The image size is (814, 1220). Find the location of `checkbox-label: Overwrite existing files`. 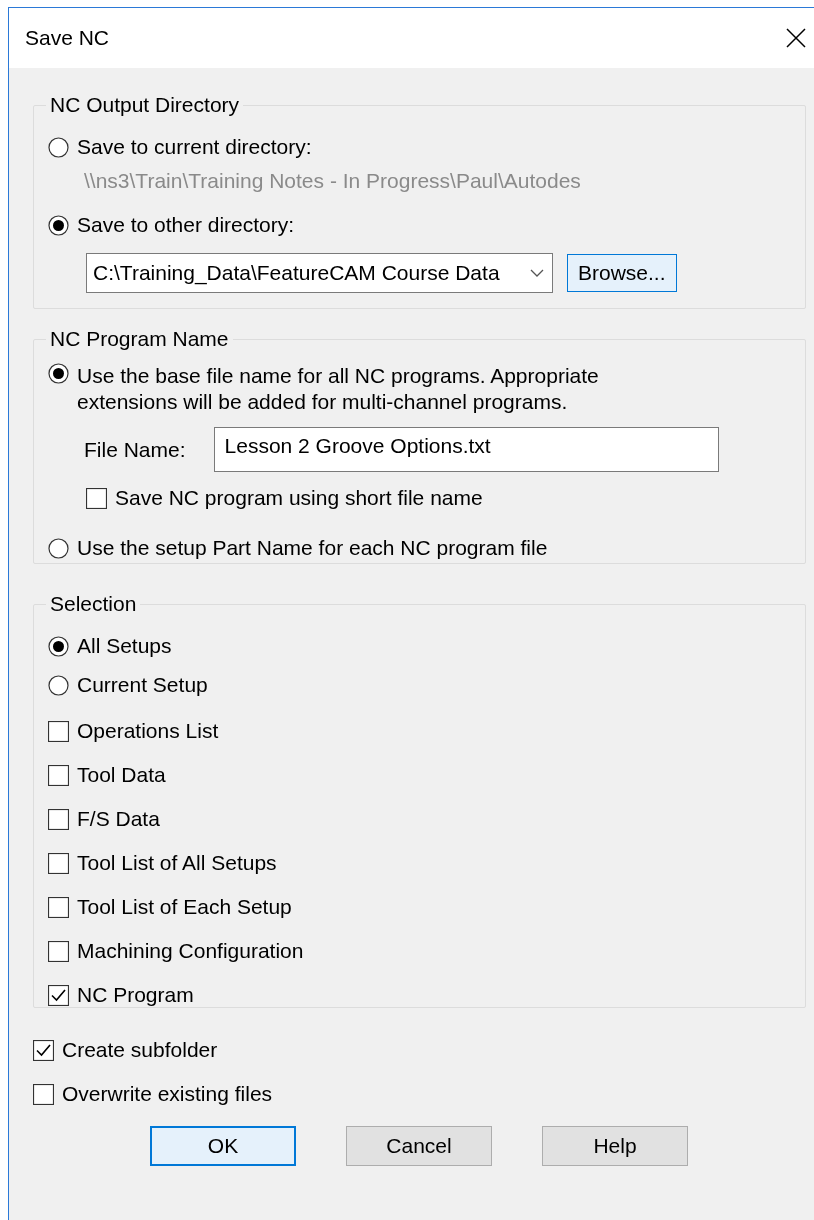

checkbox-label: Overwrite existing files is located at coordinates (167, 1094).